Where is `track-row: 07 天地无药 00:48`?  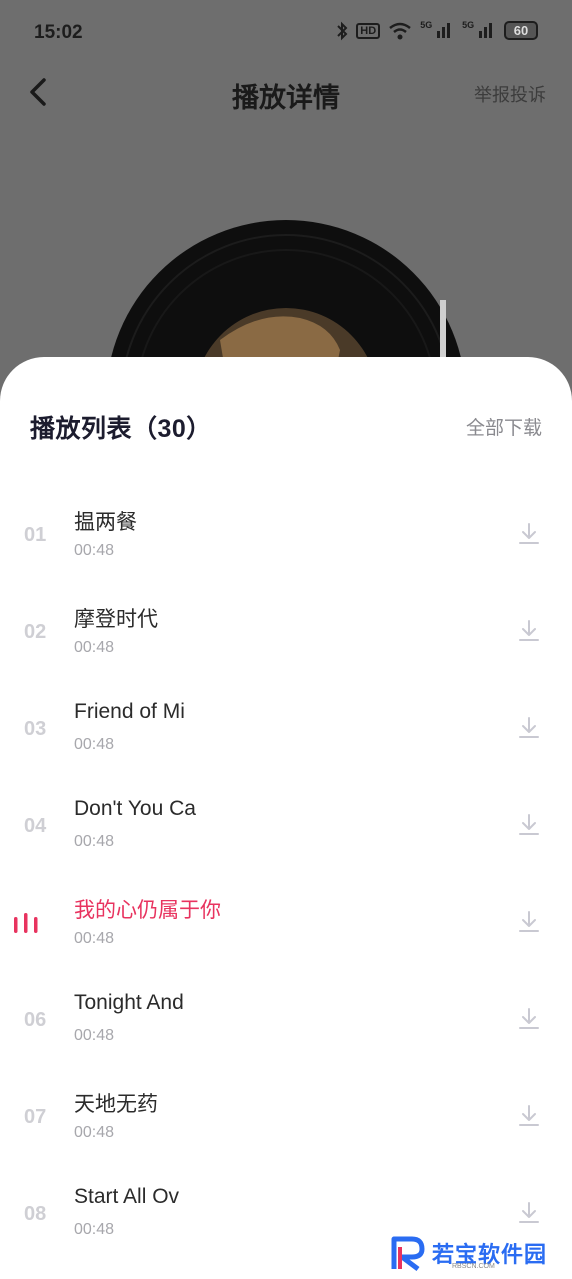 track-row: 07 天地无药 00:48 is located at coordinates (286, 1112).